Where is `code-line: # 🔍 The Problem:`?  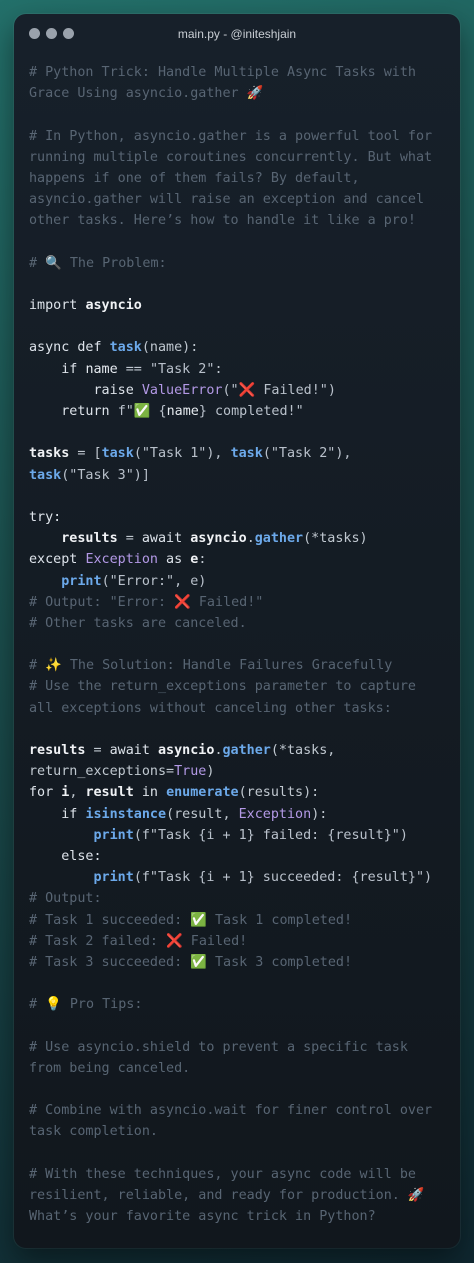
code-line: # 🔍 The Problem: is located at coordinates (240, 263).